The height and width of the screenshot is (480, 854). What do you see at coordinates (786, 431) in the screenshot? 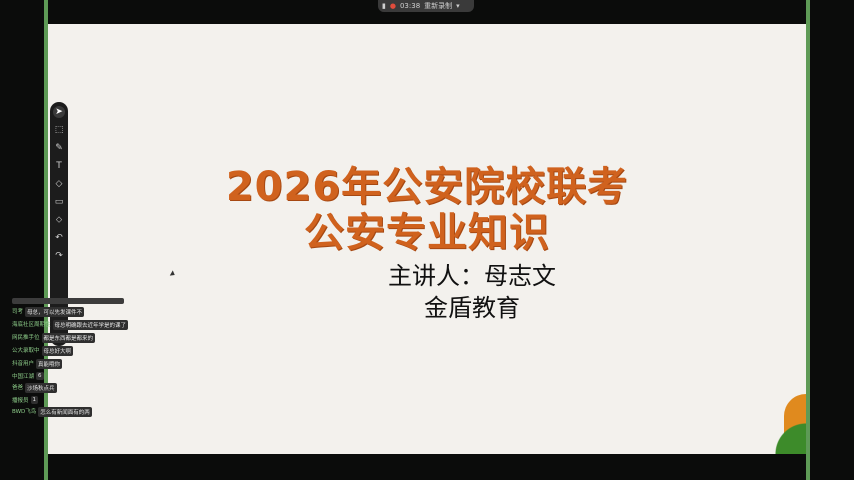
I see `decor-green-leaf` at bounding box center [786, 431].